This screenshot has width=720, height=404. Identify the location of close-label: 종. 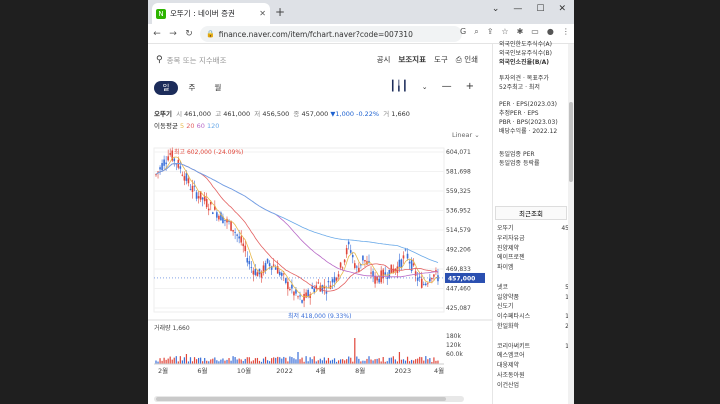
(296, 114).